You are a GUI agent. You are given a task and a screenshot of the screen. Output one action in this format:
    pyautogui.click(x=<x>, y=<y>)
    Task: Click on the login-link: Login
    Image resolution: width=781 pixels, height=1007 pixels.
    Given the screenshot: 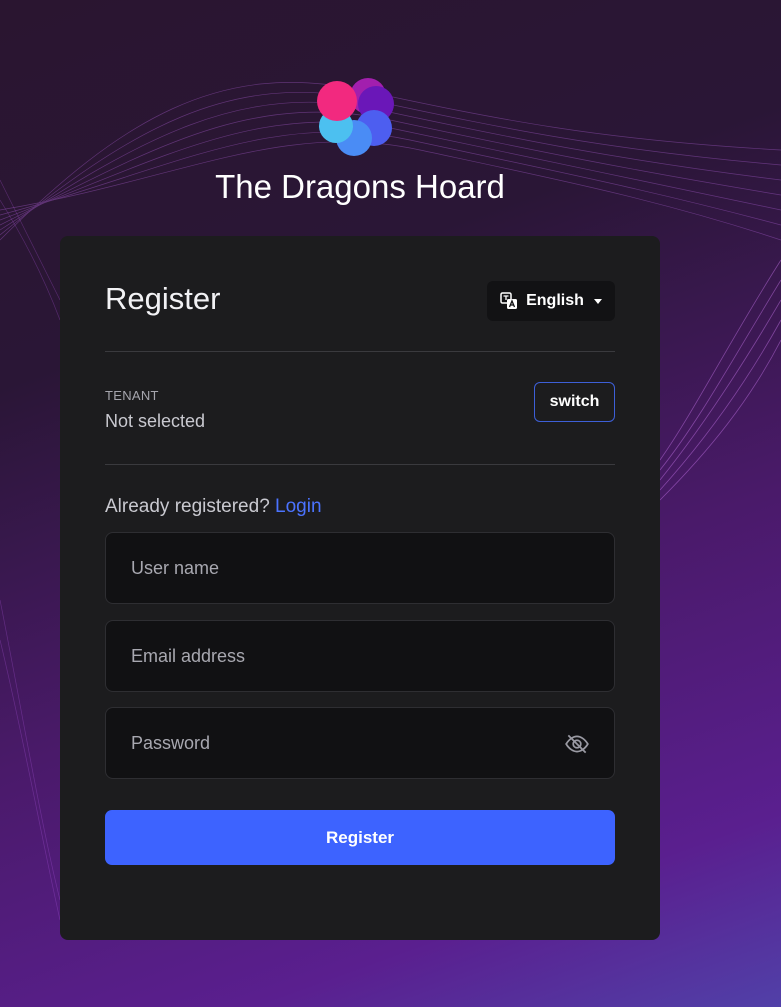 What is the action you would take?
    pyautogui.click(x=298, y=506)
    